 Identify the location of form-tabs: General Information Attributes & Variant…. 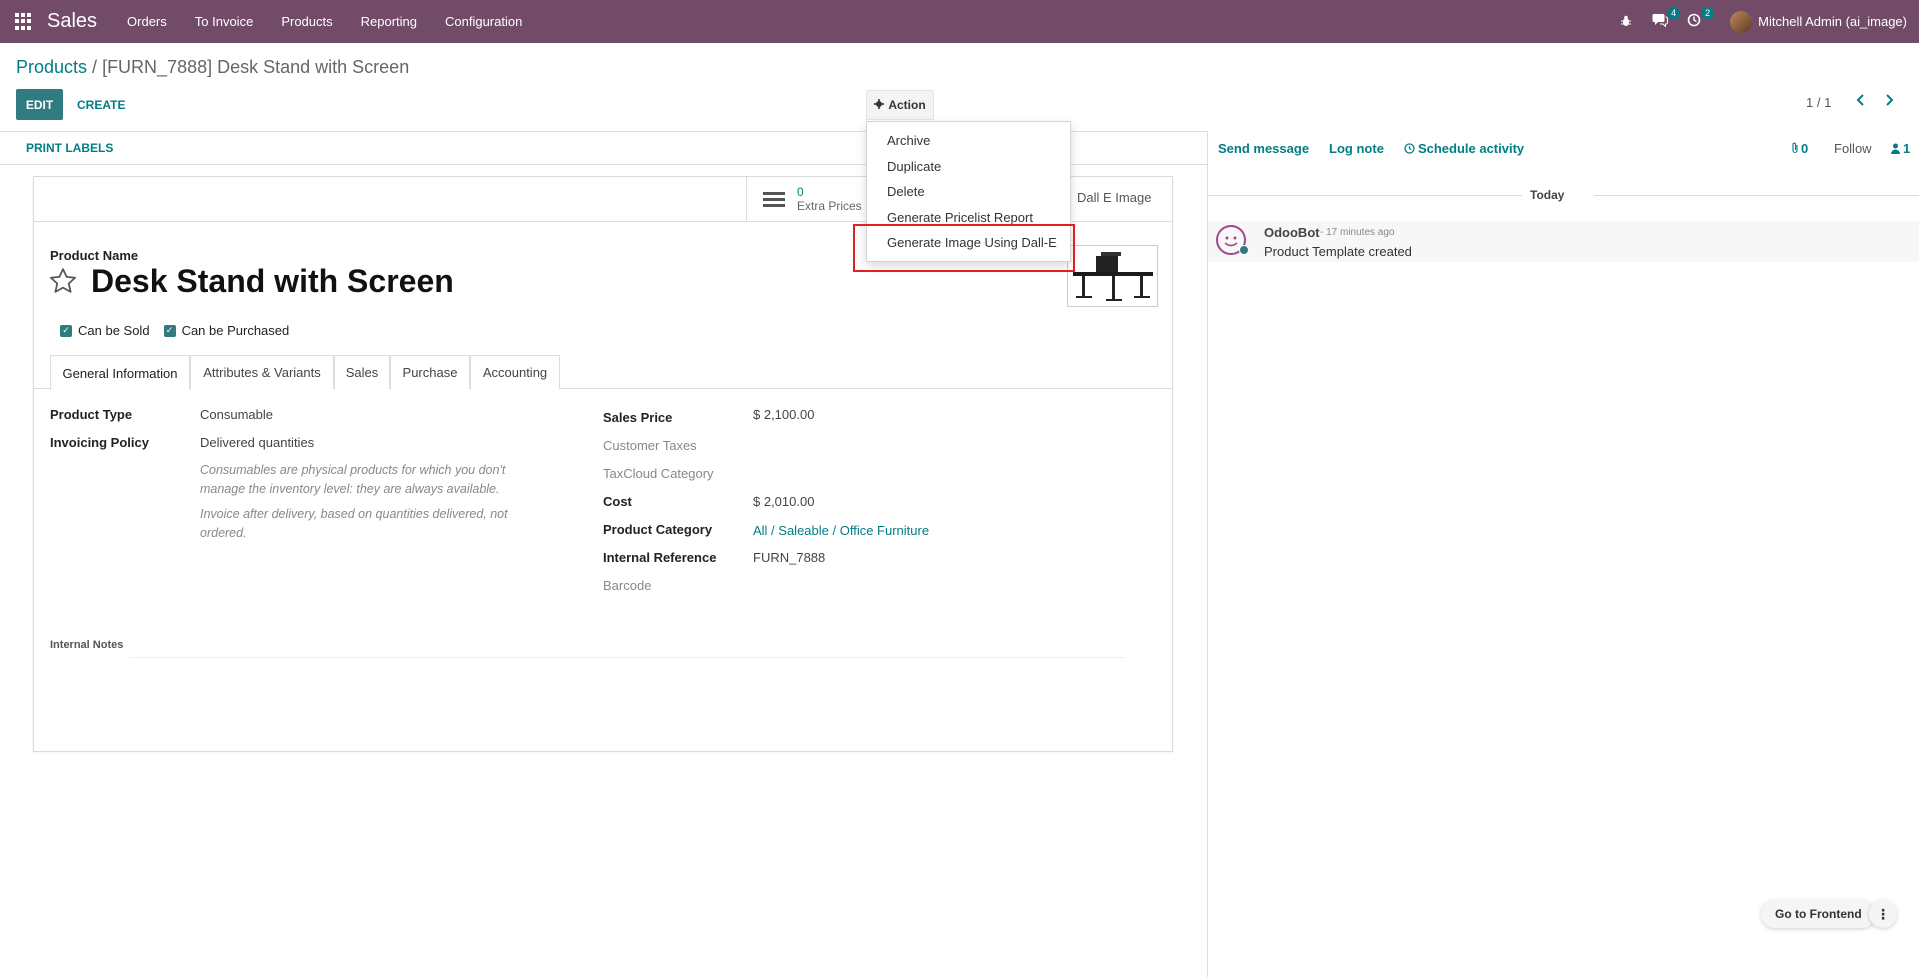
(603, 372).